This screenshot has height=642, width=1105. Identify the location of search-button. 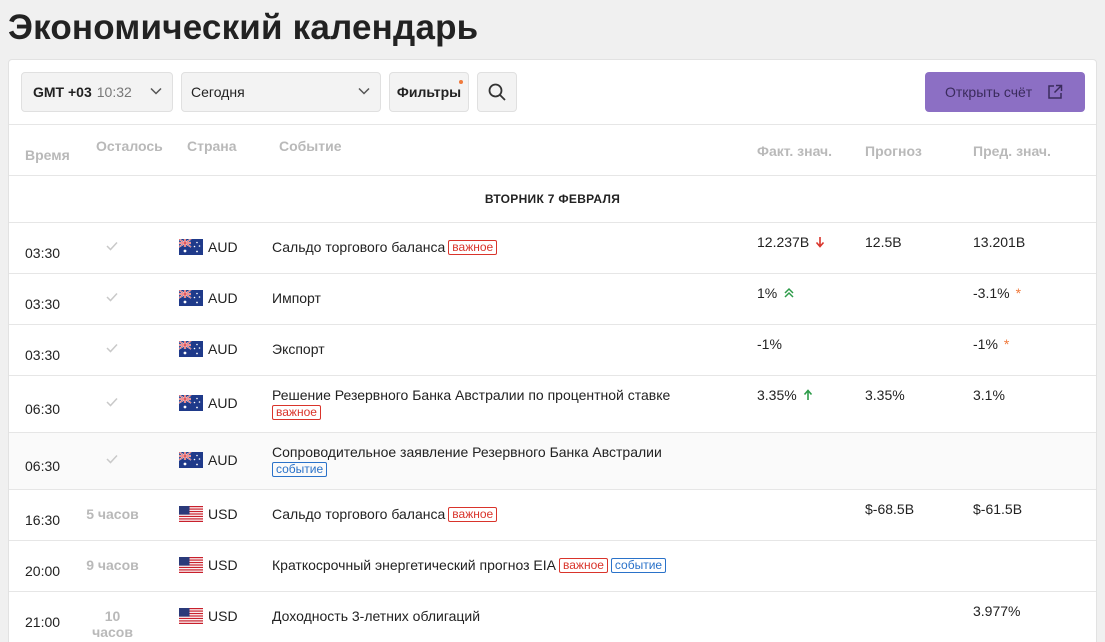
(497, 92).